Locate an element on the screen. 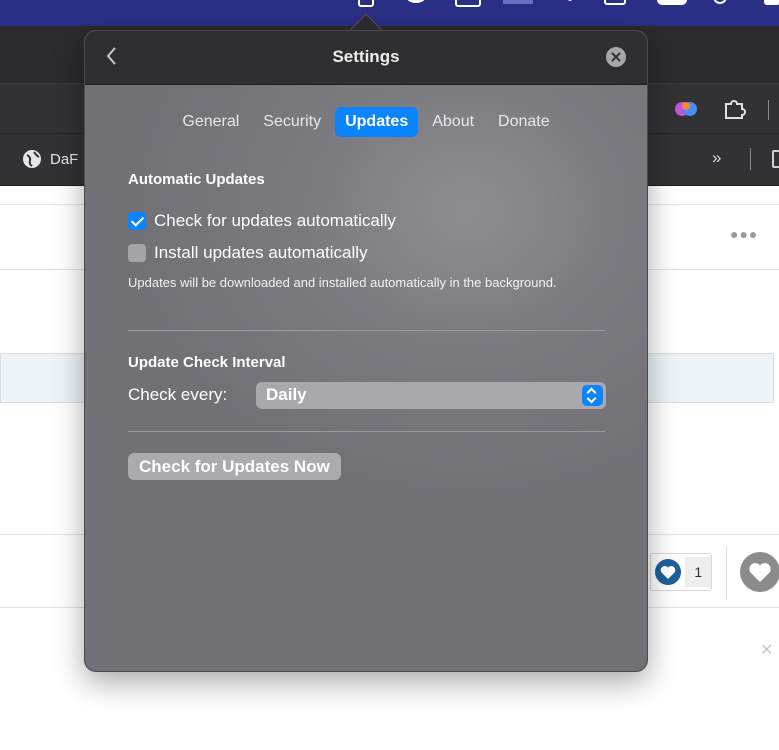 The width and height of the screenshot is (779, 750). popover-header: Settings is located at coordinates (366, 58).